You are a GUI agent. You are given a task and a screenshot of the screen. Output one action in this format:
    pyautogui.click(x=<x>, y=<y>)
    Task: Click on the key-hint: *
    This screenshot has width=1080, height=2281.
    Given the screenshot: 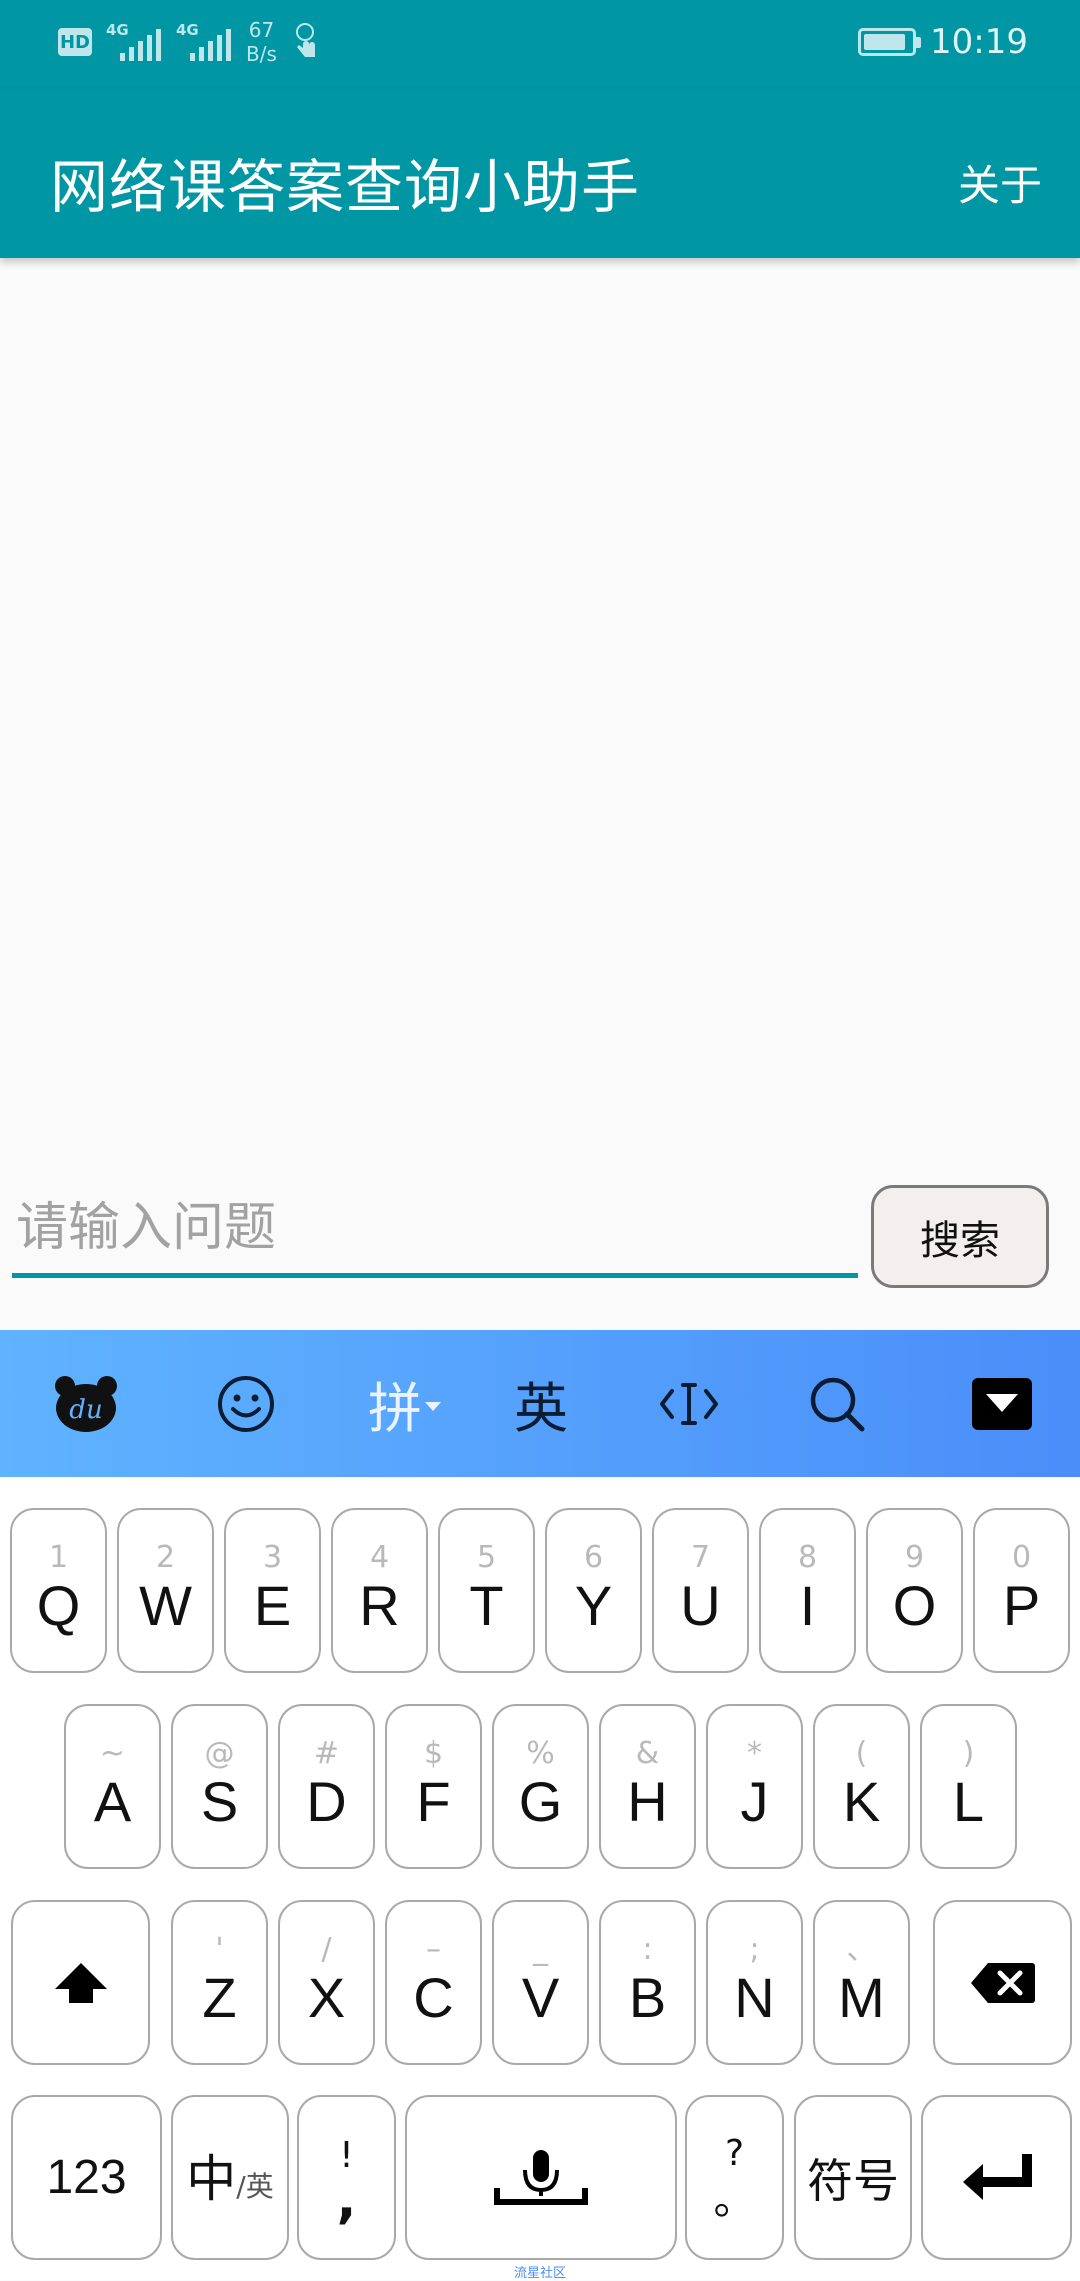 What is the action you would take?
    pyautogui.click(x=754, y=1753)
    